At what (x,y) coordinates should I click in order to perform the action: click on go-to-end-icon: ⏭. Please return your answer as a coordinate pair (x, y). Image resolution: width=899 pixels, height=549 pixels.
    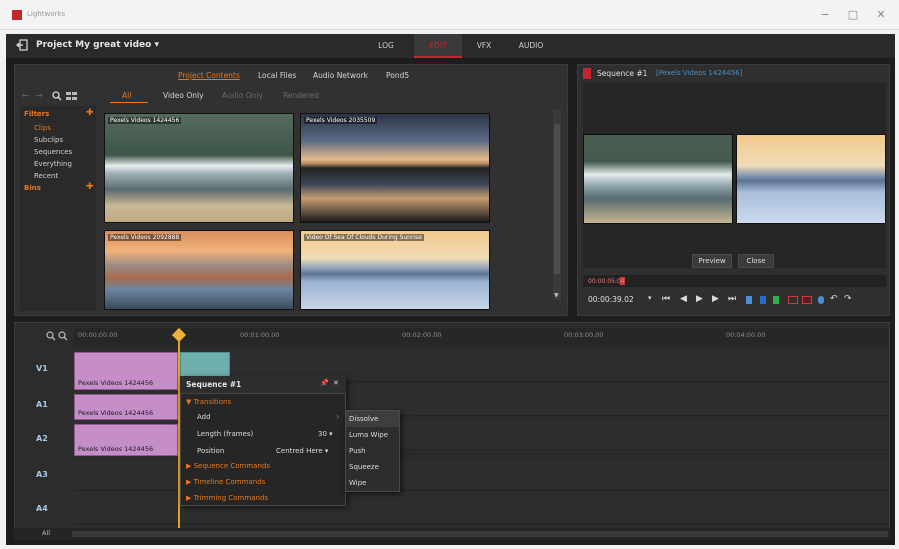
    Looking at the image, I should click on (732, 299).